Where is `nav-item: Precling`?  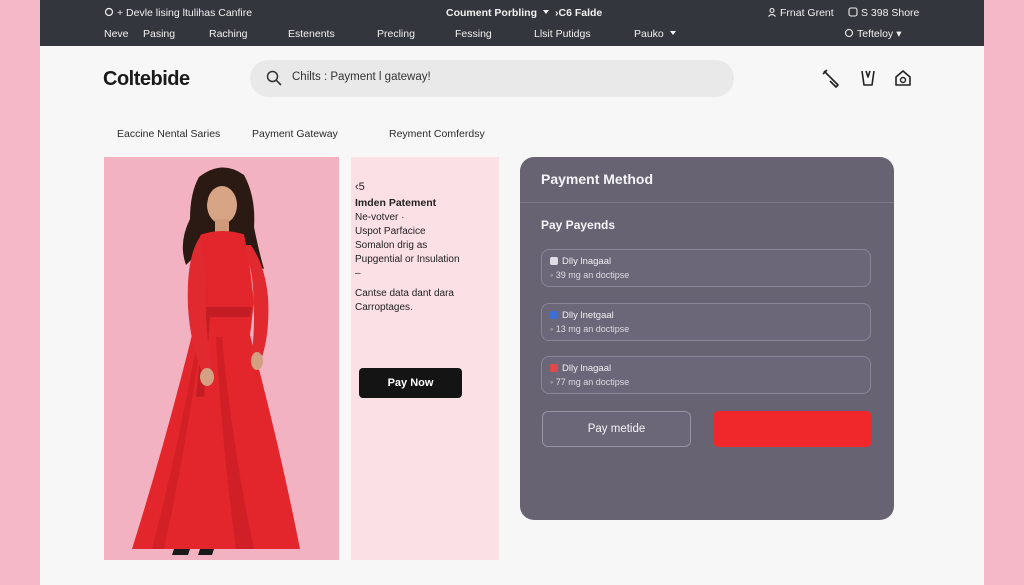 nav-item: Precling is located at coordinates (396, 34).